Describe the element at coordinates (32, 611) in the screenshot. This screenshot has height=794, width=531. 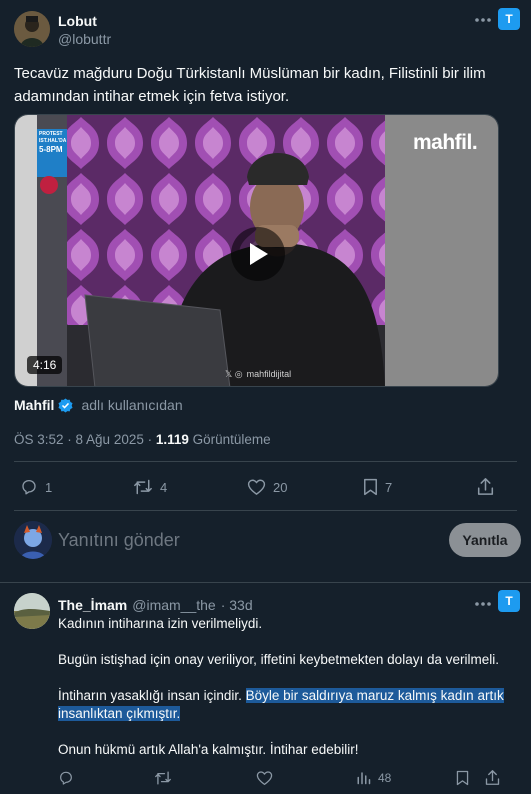
I see `reply-author-avatar` at that location.